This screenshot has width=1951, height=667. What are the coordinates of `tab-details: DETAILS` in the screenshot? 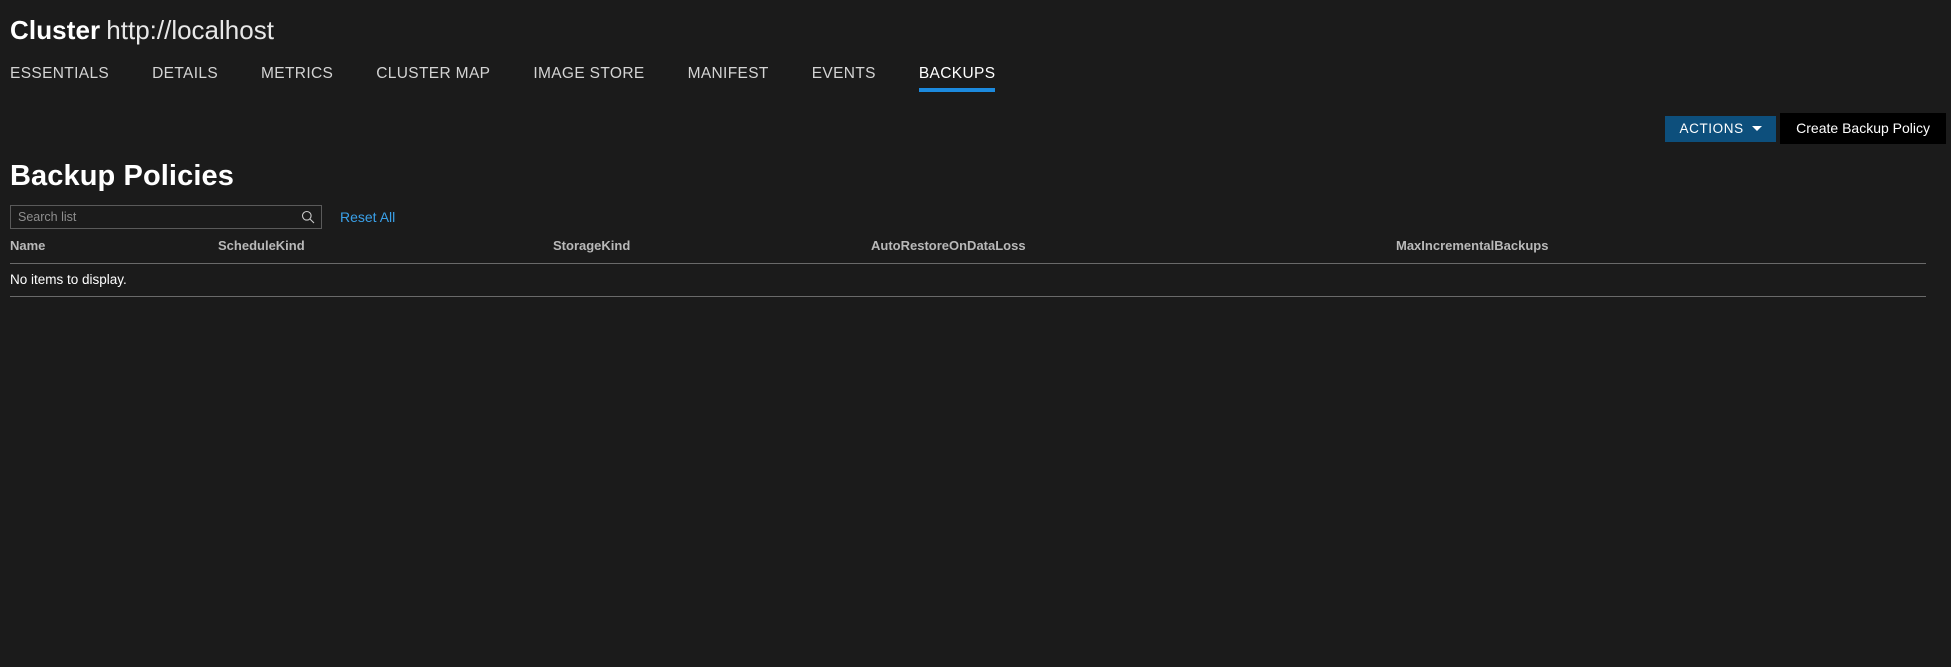 It's located at (185, 78).